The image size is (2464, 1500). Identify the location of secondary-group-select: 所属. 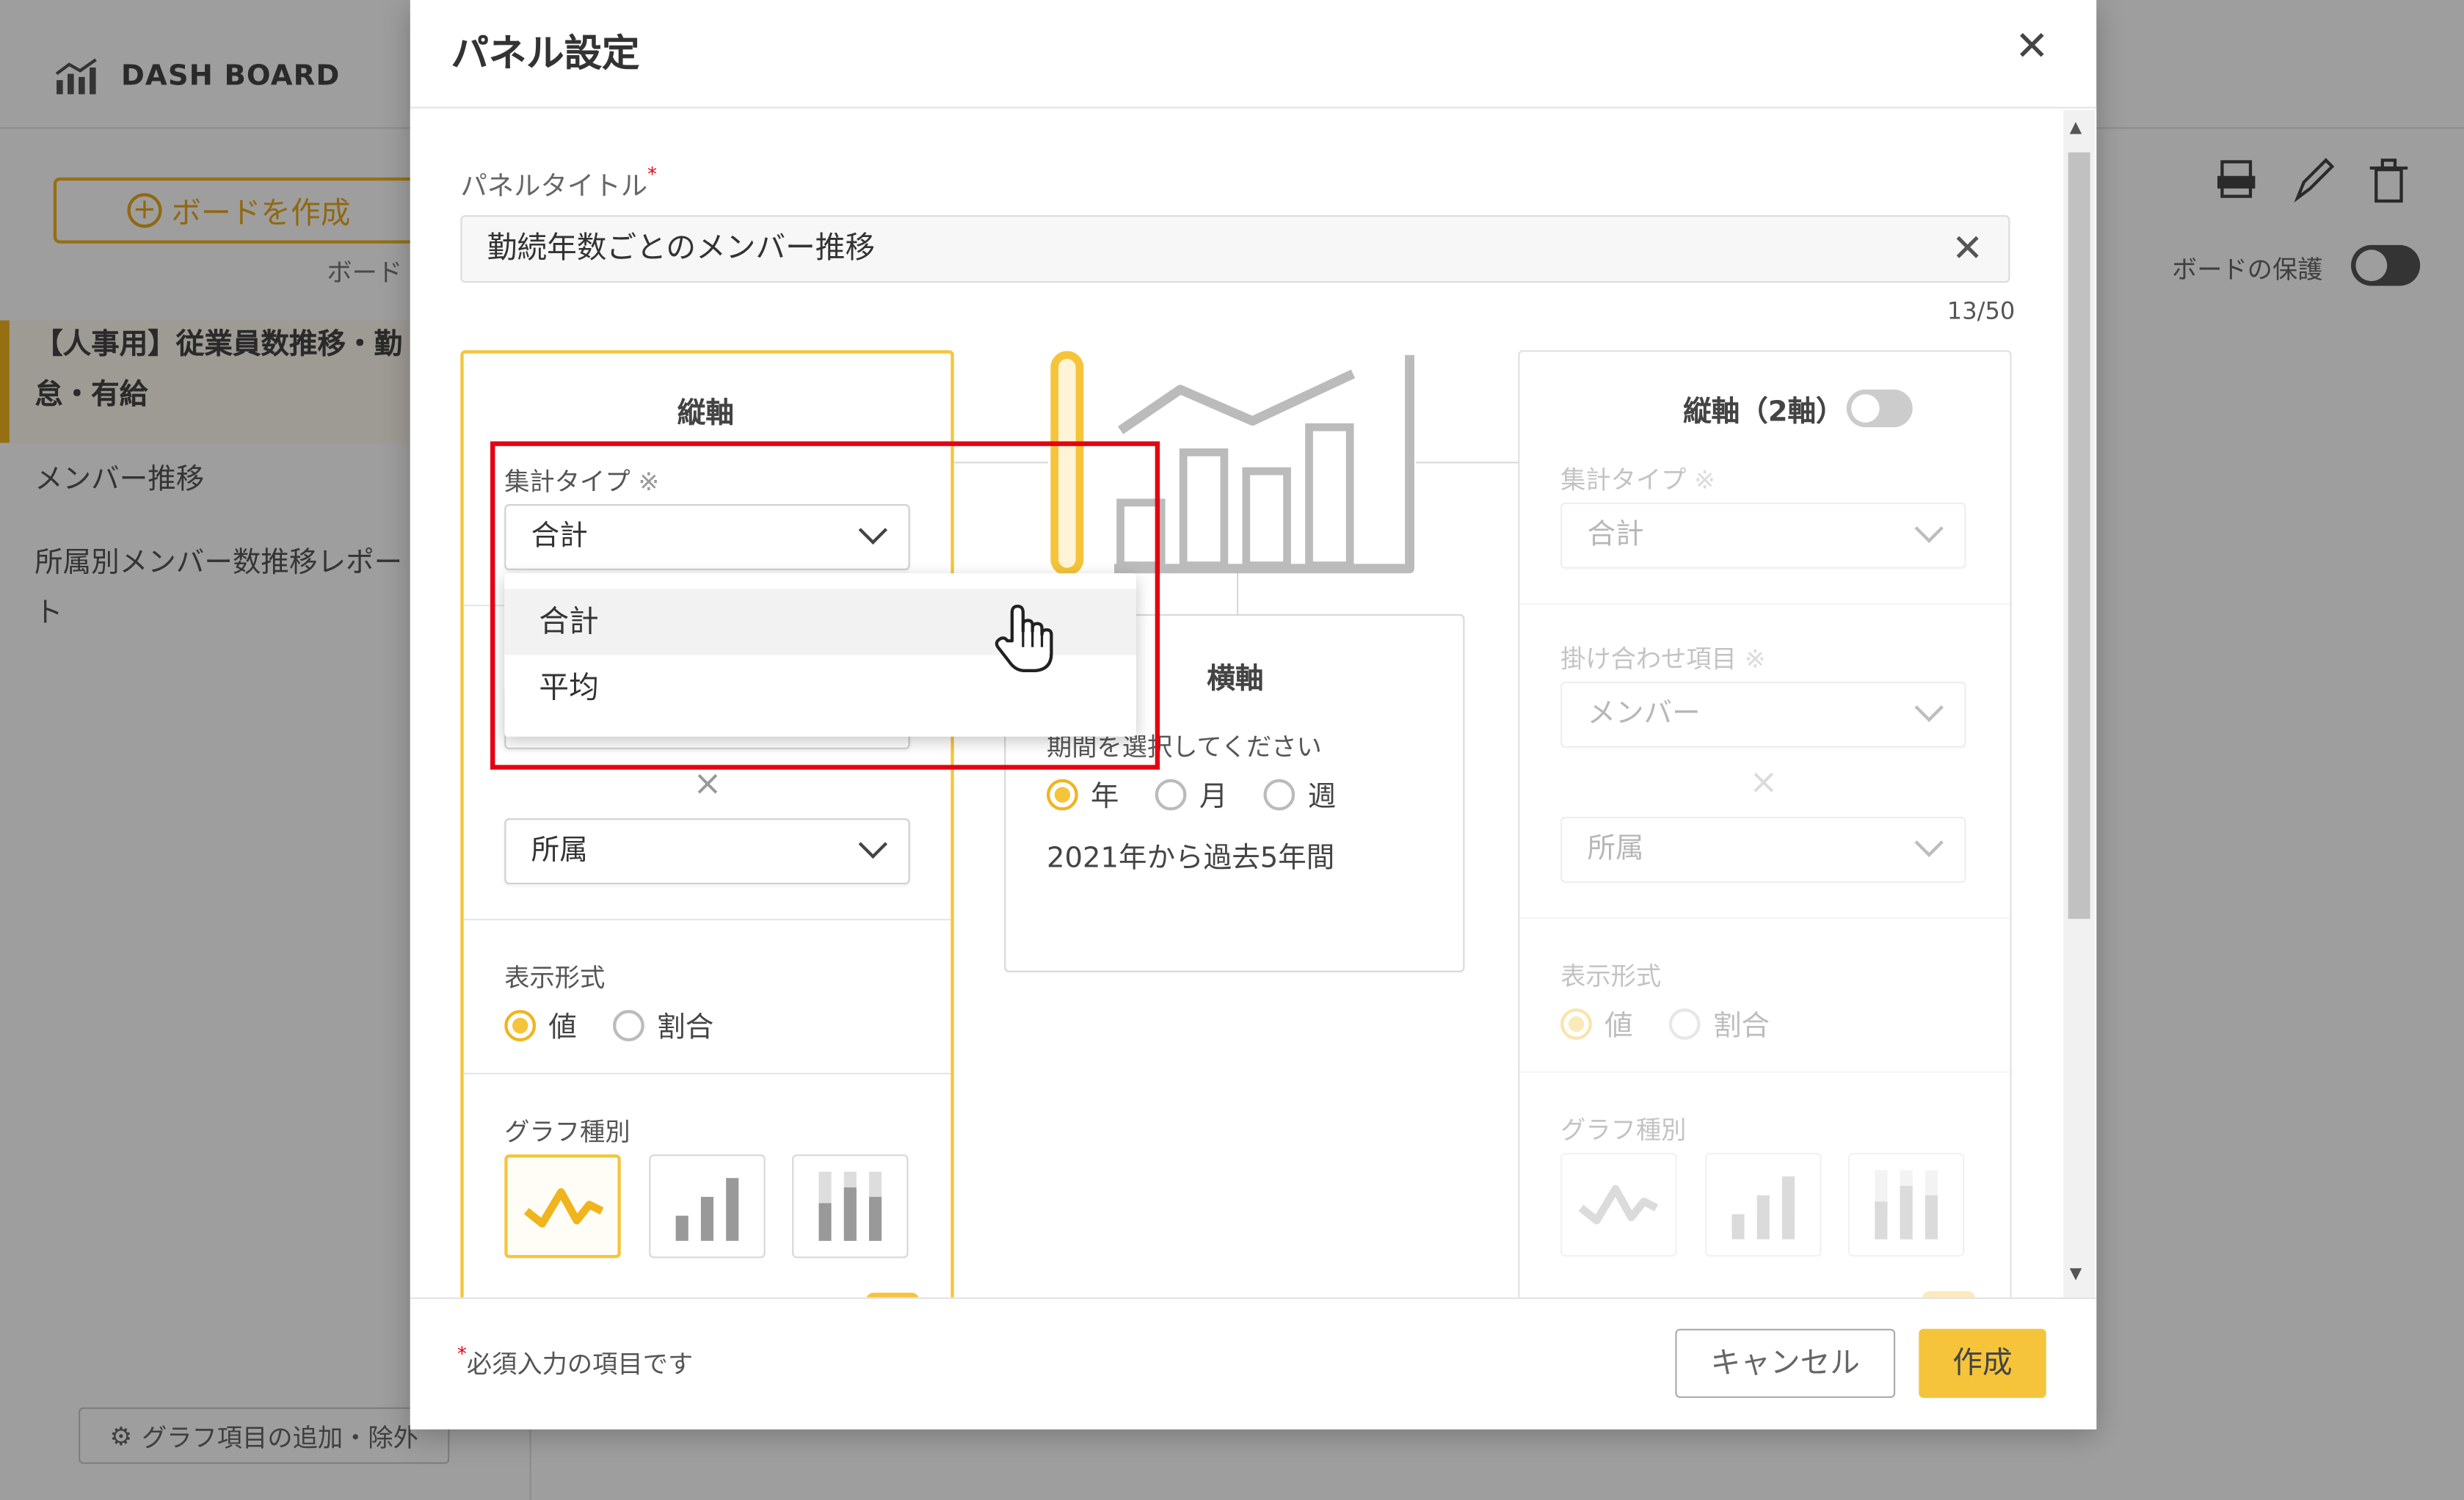
(1763, 850).